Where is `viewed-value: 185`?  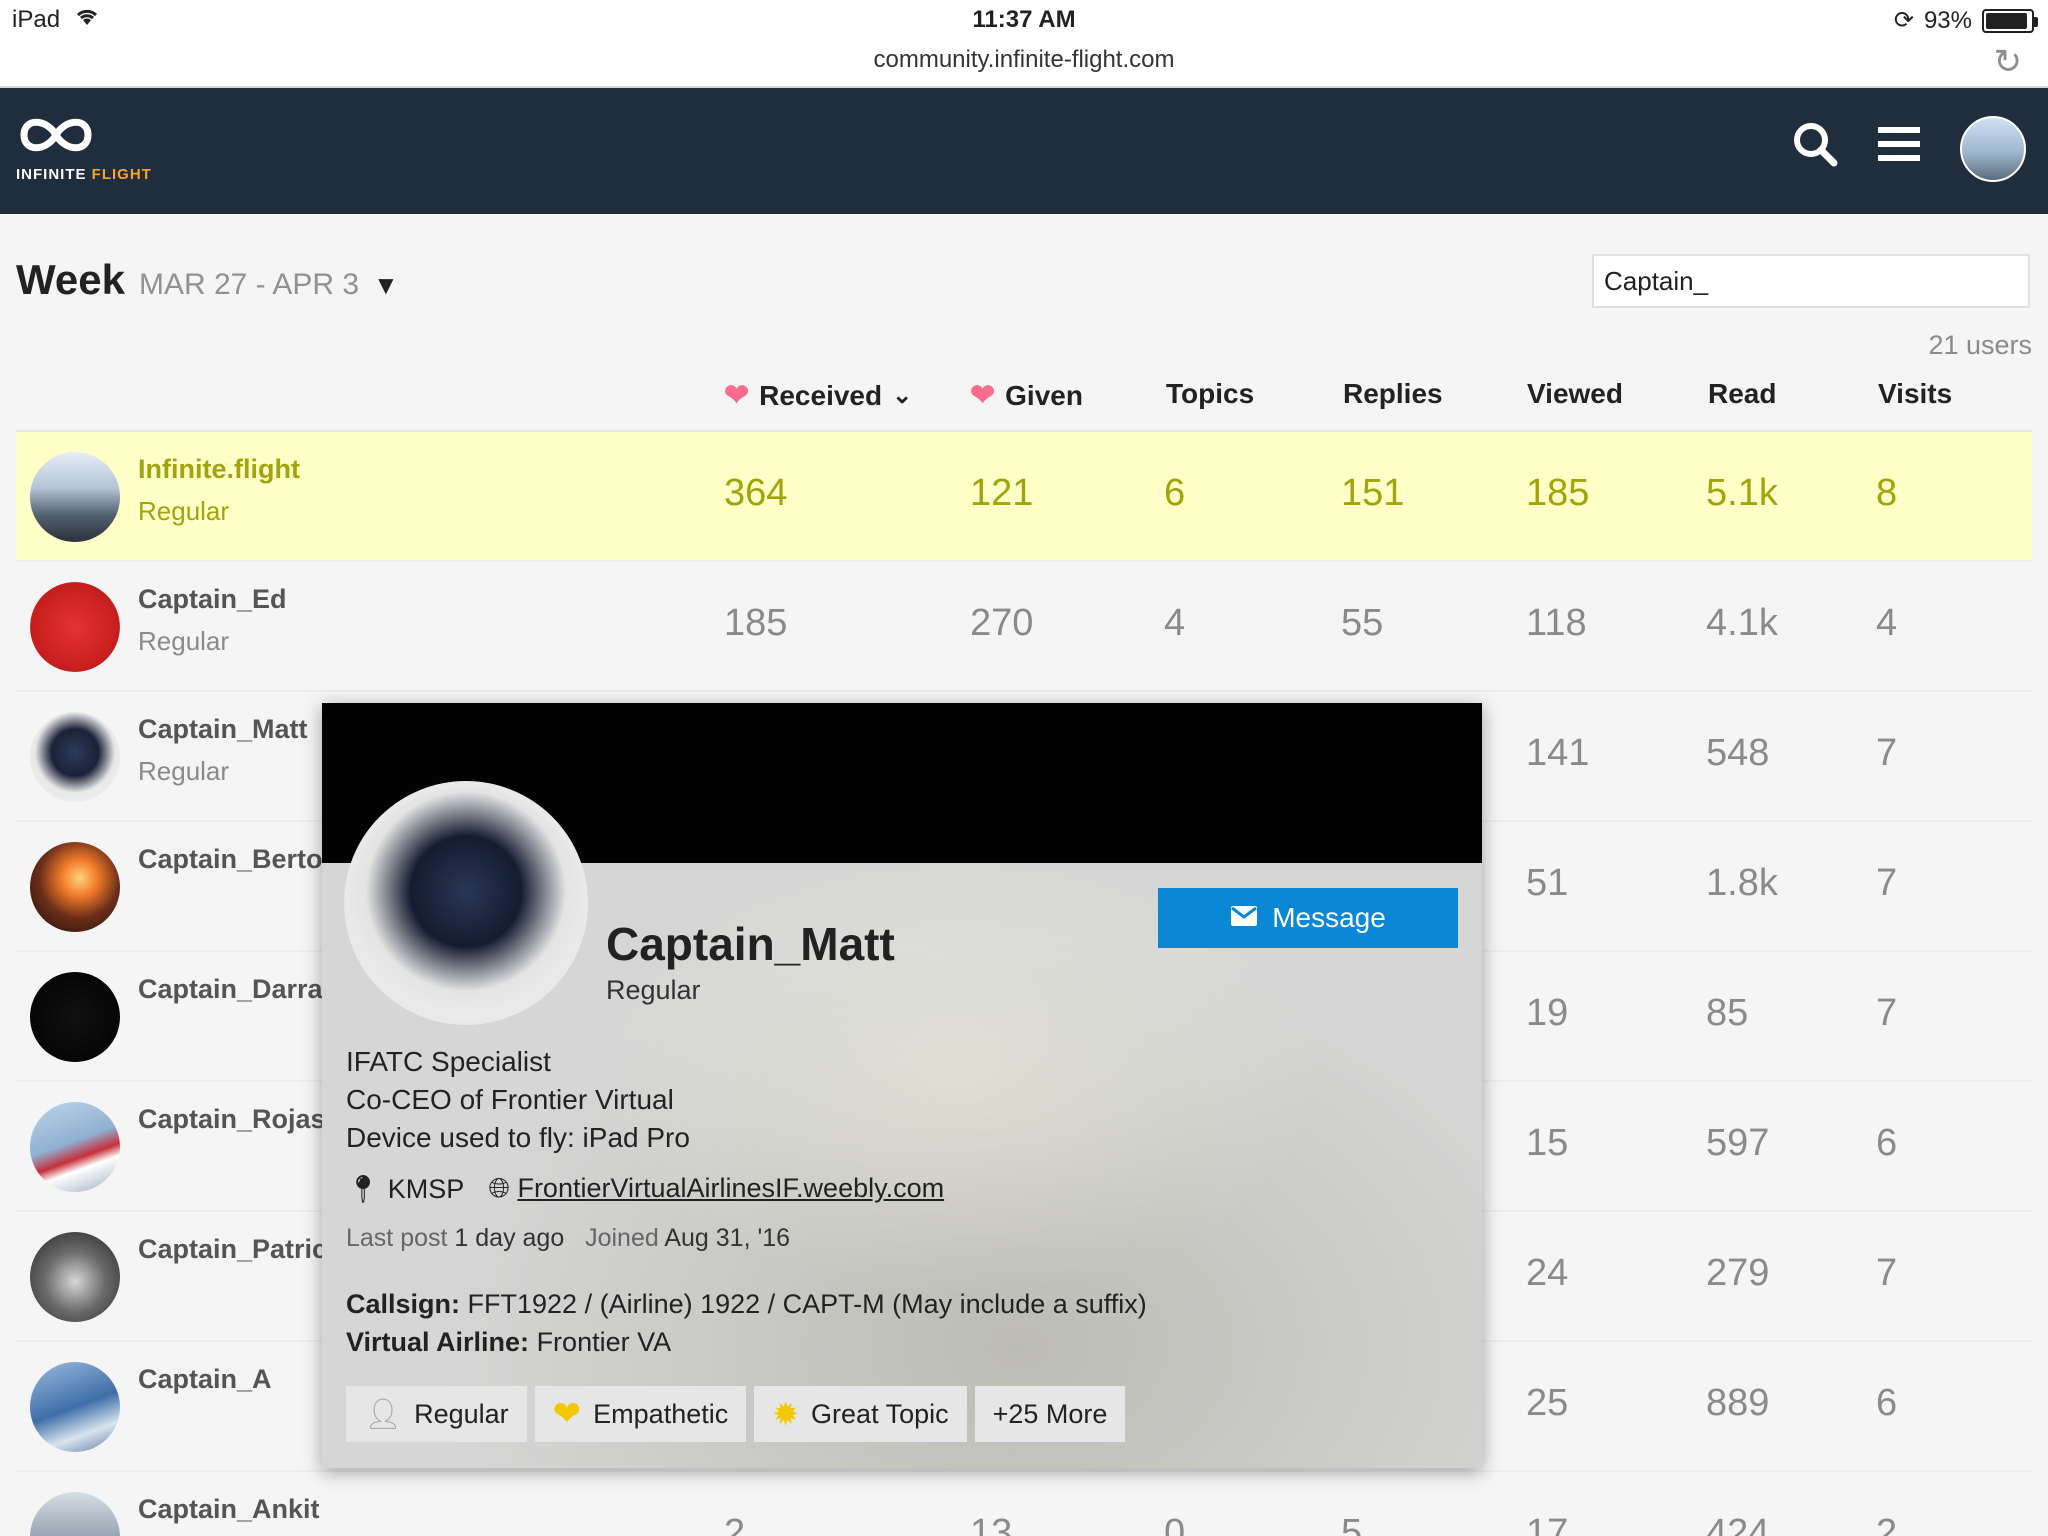 viewed-value: 185 is located at coordinates (1558, 493).